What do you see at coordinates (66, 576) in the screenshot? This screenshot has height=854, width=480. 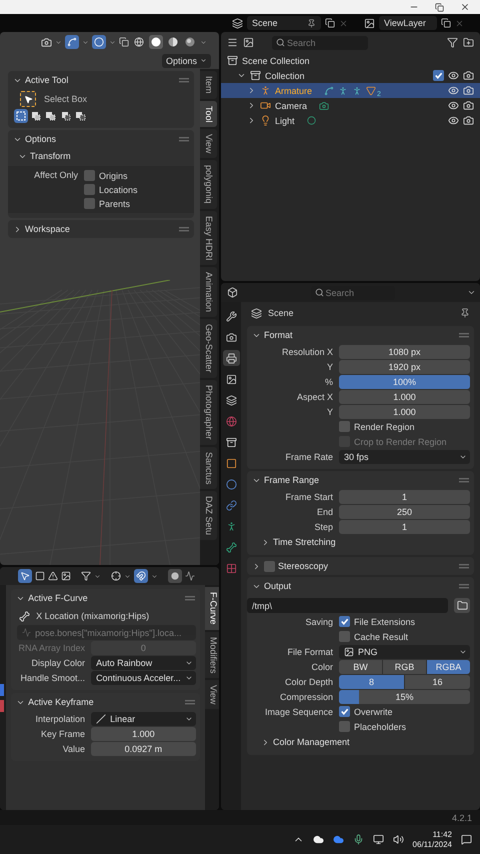 I see `image-icon` at bounding box center [66, 576].